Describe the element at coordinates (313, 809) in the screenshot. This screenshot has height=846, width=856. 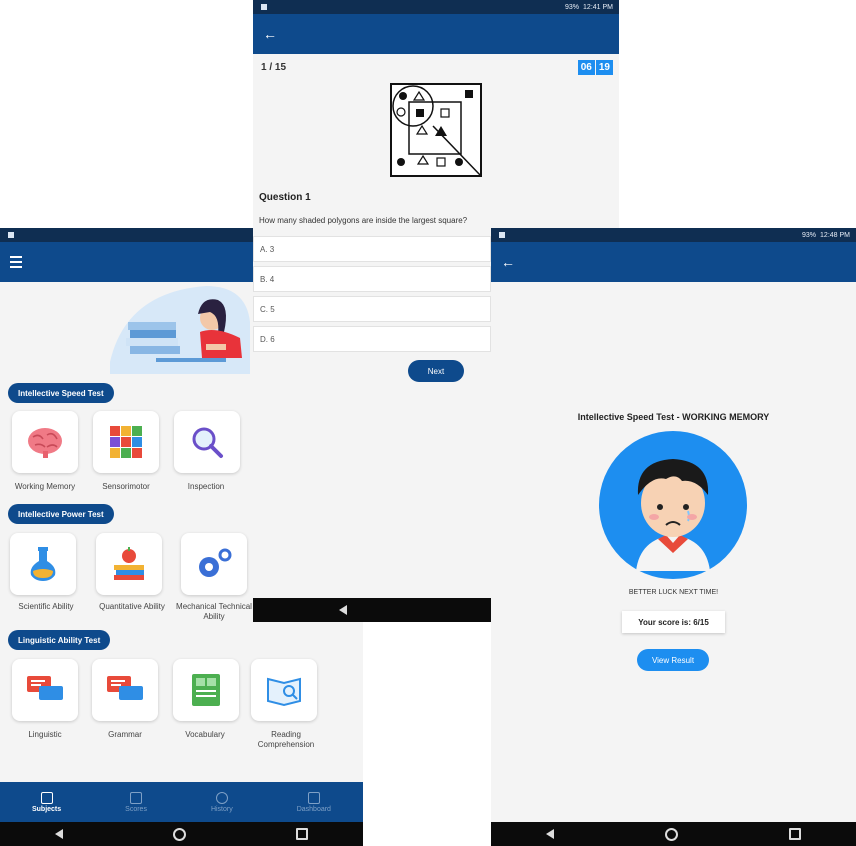
I see `nav-label: Dashboard` at that location.